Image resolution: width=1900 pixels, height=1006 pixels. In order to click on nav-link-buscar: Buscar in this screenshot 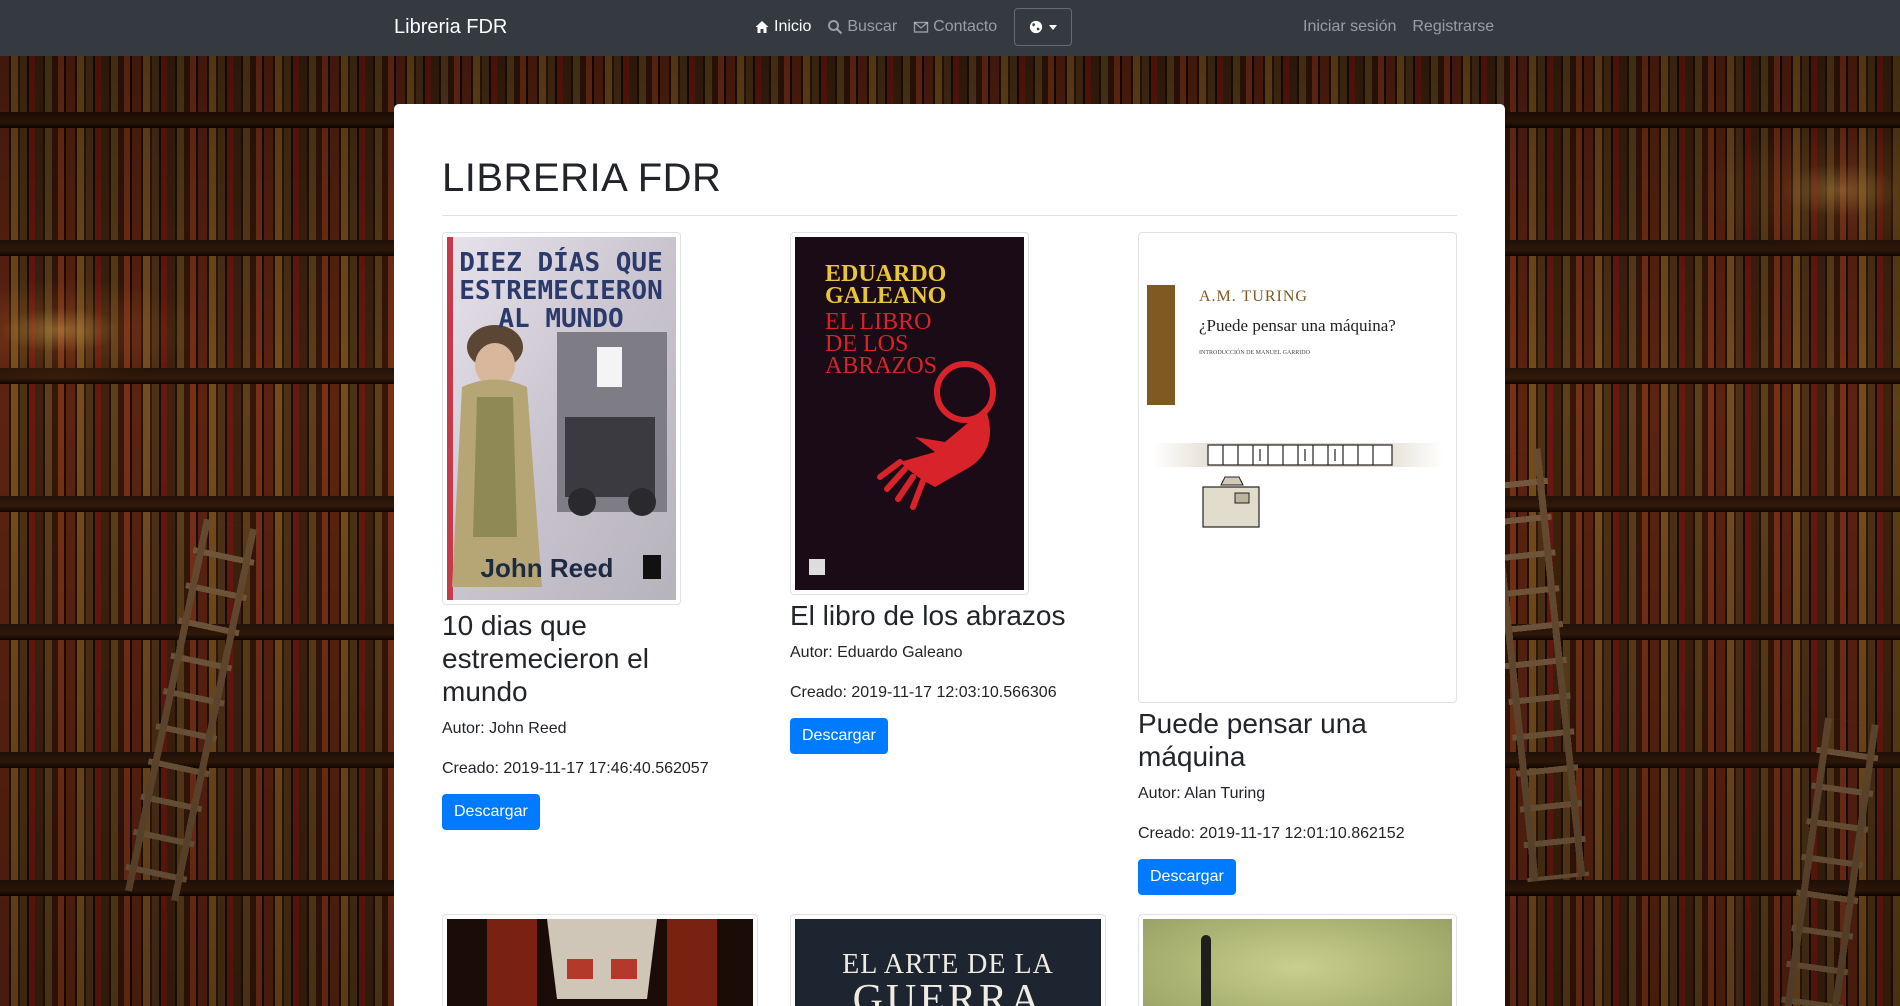, I will do `click(862, 27)`.